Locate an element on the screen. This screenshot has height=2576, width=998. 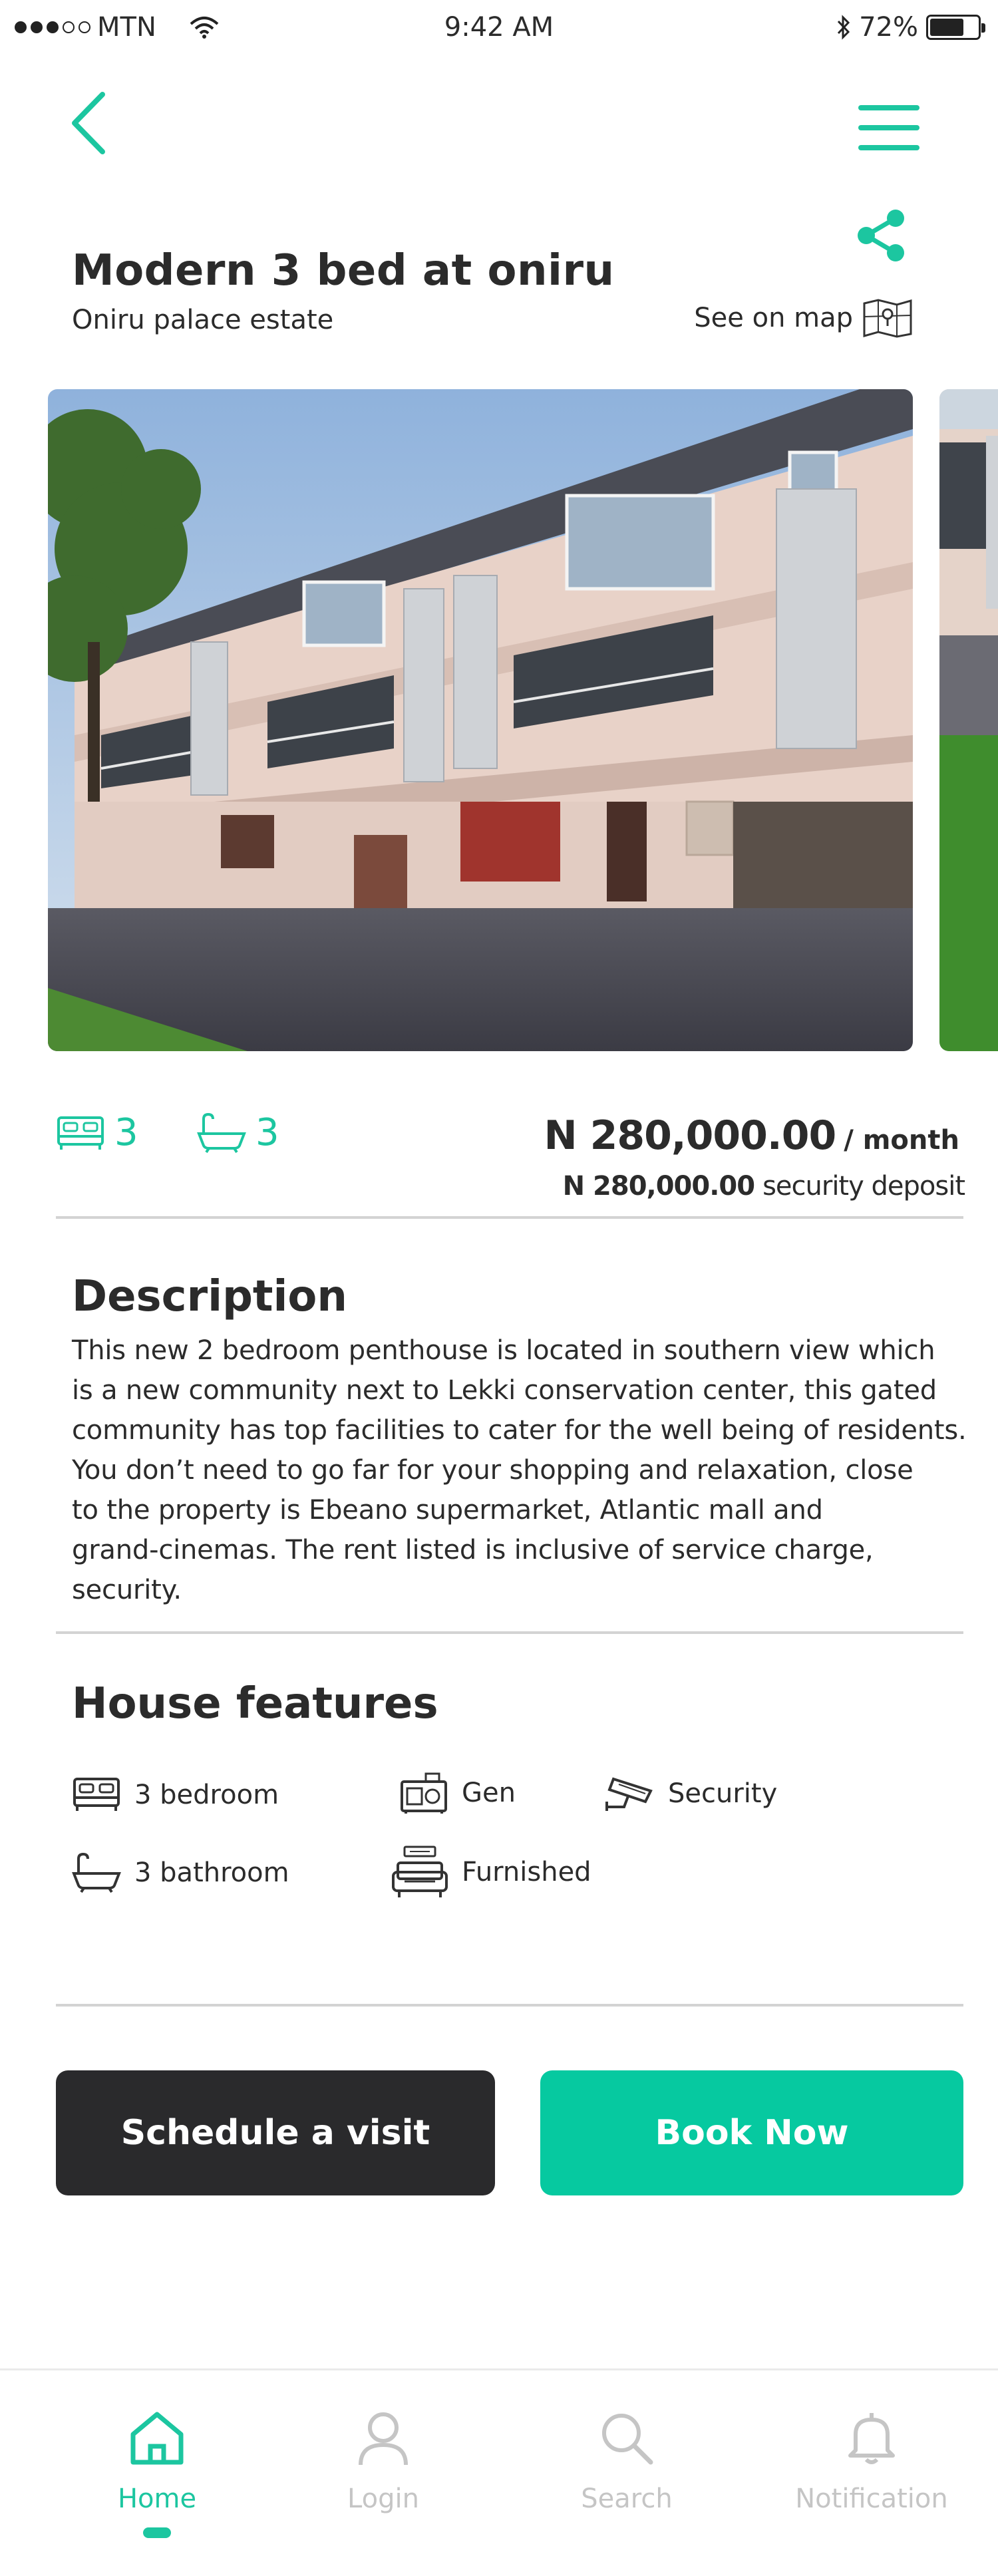
bedroom-count: 3 is located at coordinates (97, 1132).